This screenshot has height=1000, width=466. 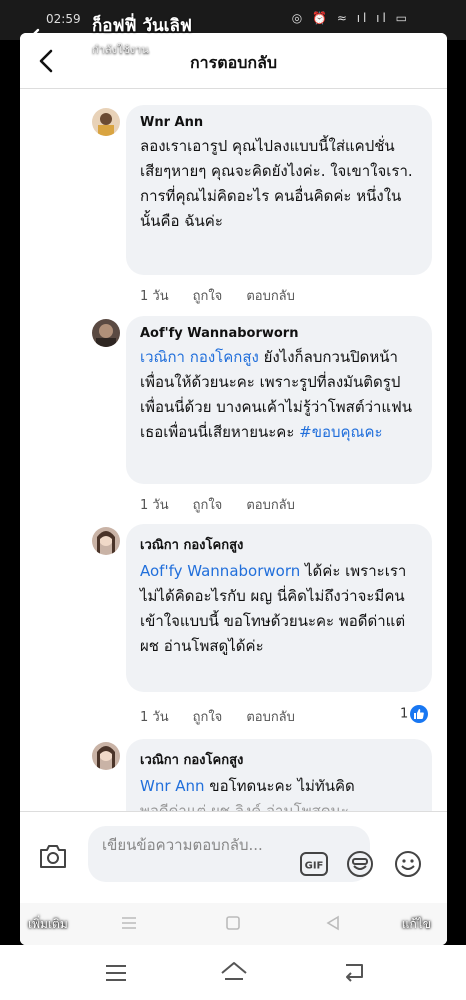 What do you see at coordinates (279, 333) in the screenshot?
I see `comment-author: Aof'fy Wannaborworn` at bounding box center [279, 333].